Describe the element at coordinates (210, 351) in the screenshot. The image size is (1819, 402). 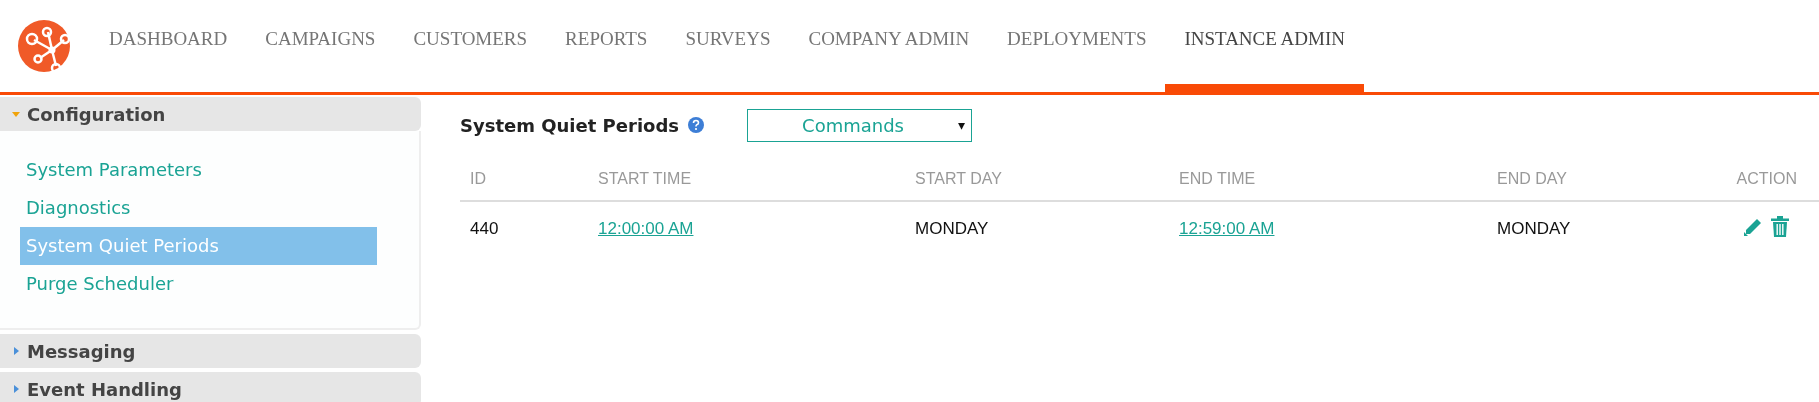
I see `section-header: Messaging` at that location.